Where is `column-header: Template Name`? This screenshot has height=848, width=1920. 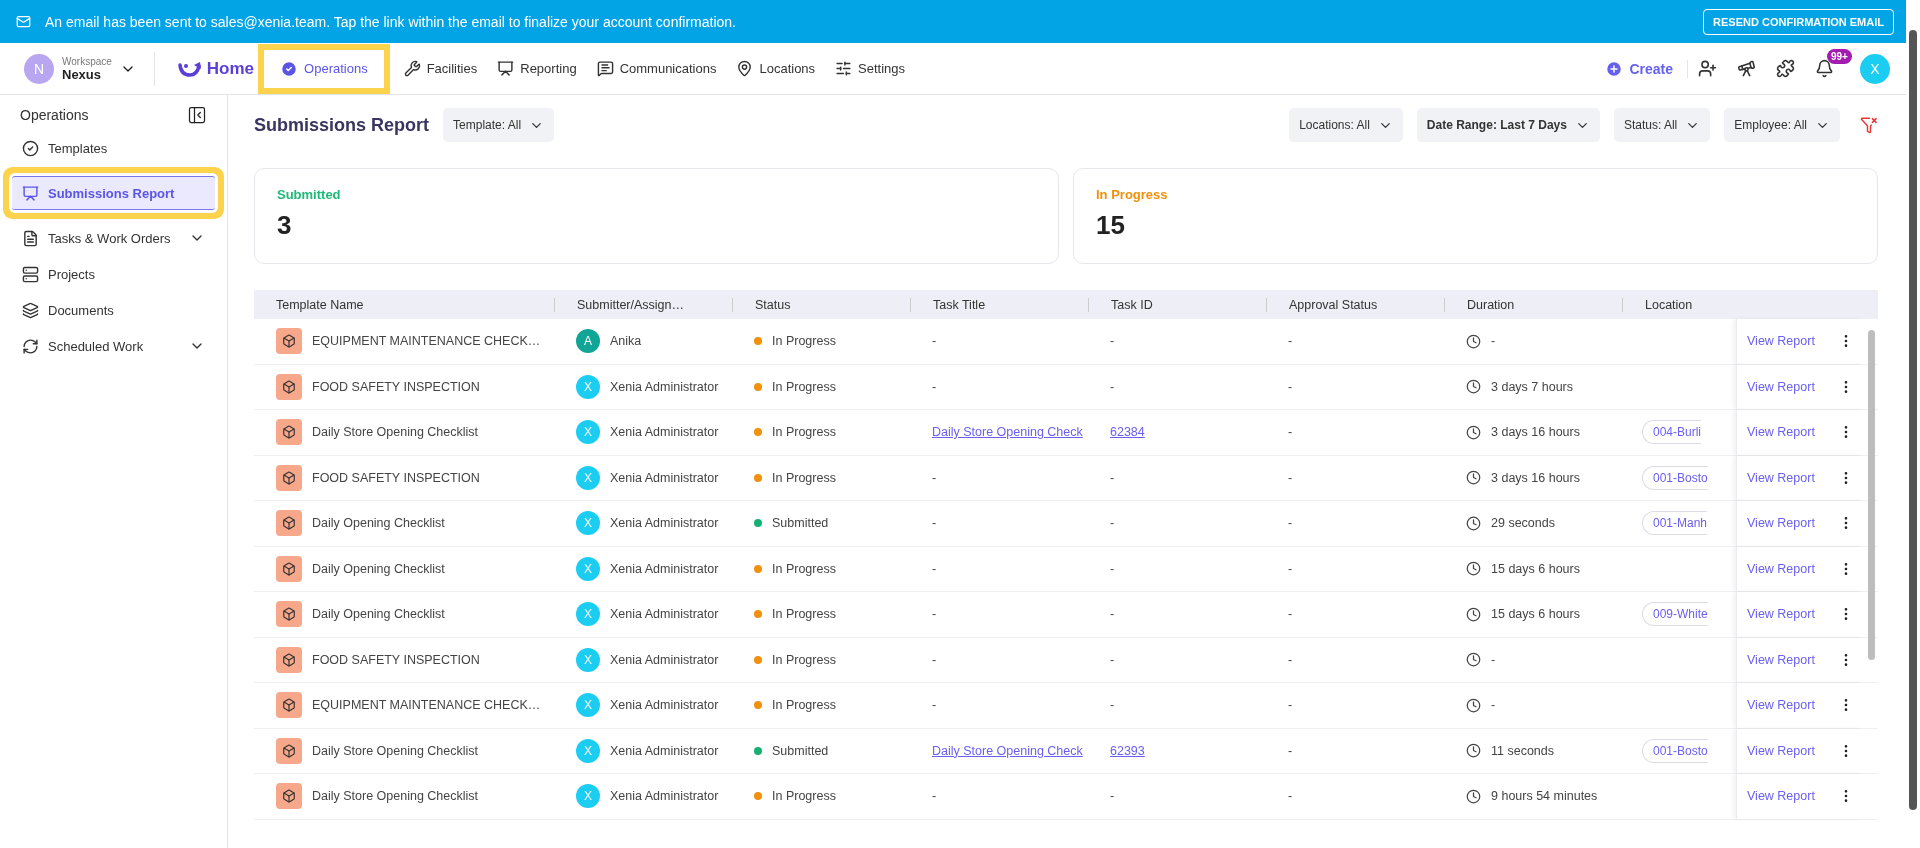
column-header: Template Name is located at coordinates (320, 304).